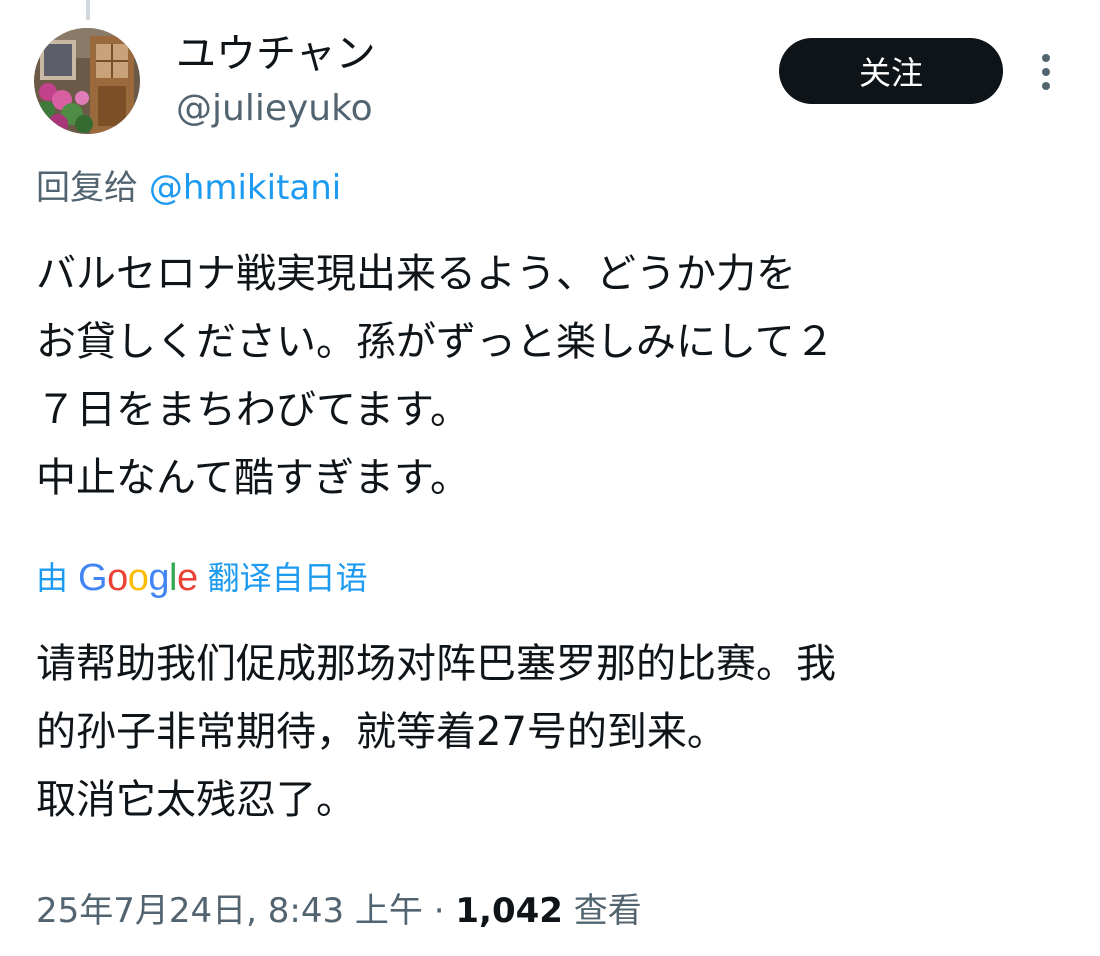 The image size is (1100, 956). I want to click on original-text-line: 中止なんて酷すぎます。, so click(253, 478).